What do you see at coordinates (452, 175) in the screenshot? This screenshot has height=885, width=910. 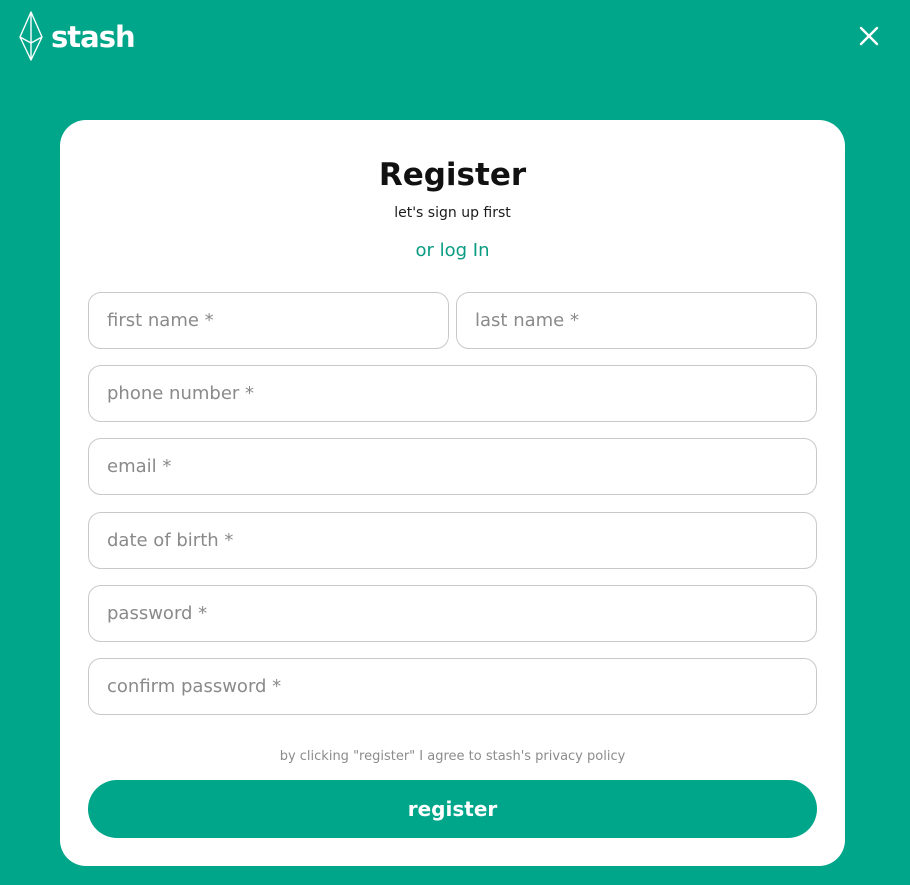 I see `page-title: Register` at bounding box center [452, 175].